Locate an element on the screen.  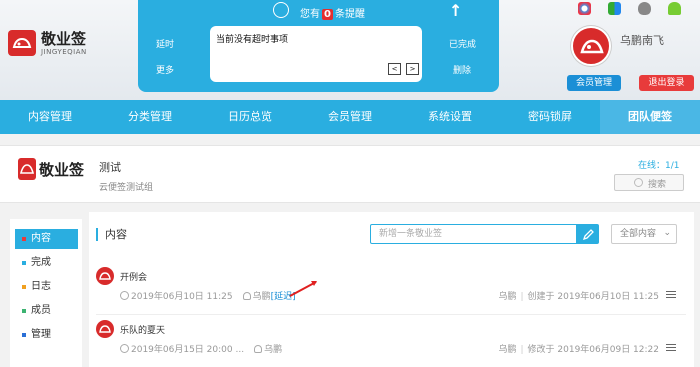
app-links is located at coordinates (635, 9).